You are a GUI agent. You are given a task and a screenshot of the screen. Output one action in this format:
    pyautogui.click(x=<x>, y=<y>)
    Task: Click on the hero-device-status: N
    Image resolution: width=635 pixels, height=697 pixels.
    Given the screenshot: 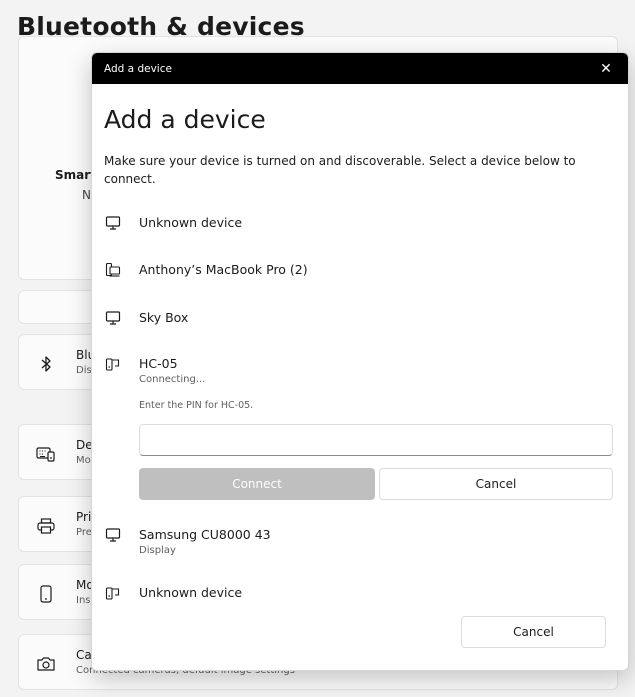 What is the action you would take?
    pyautogui.click(x=86, y=195)
    